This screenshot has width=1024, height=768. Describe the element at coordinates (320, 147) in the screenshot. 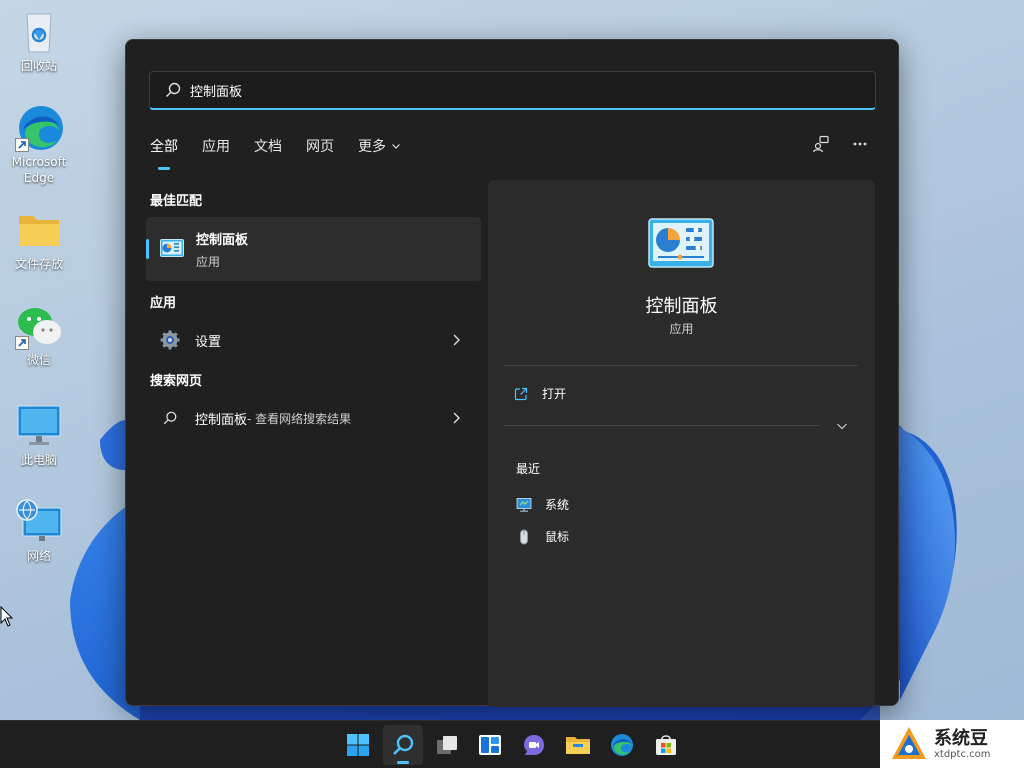

I see `tab-label: 网页` at that location.